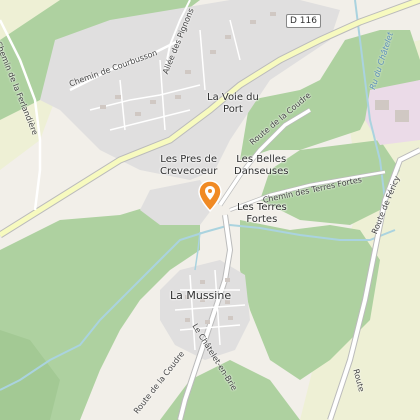 The image size is (420, 420). Describe the element at coordinates (303, 21) in the screenshot. I see `road-ref-d116: D 116` at that location.